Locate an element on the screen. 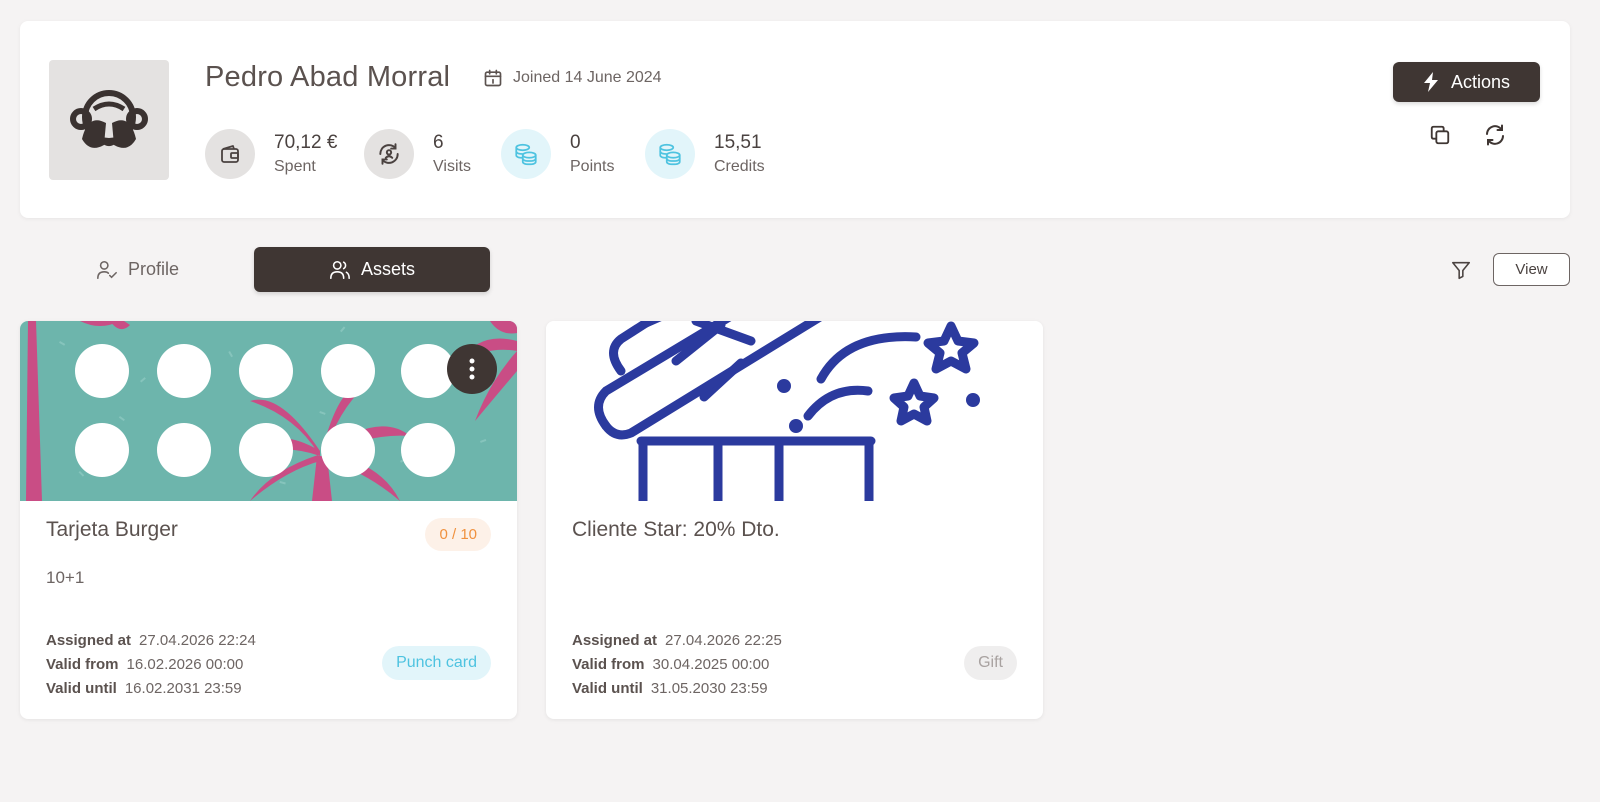 The width and height of the screenshot is (1600, 802). joined-date: Joined 14 June 2024 is located at coordinates (572, 78).